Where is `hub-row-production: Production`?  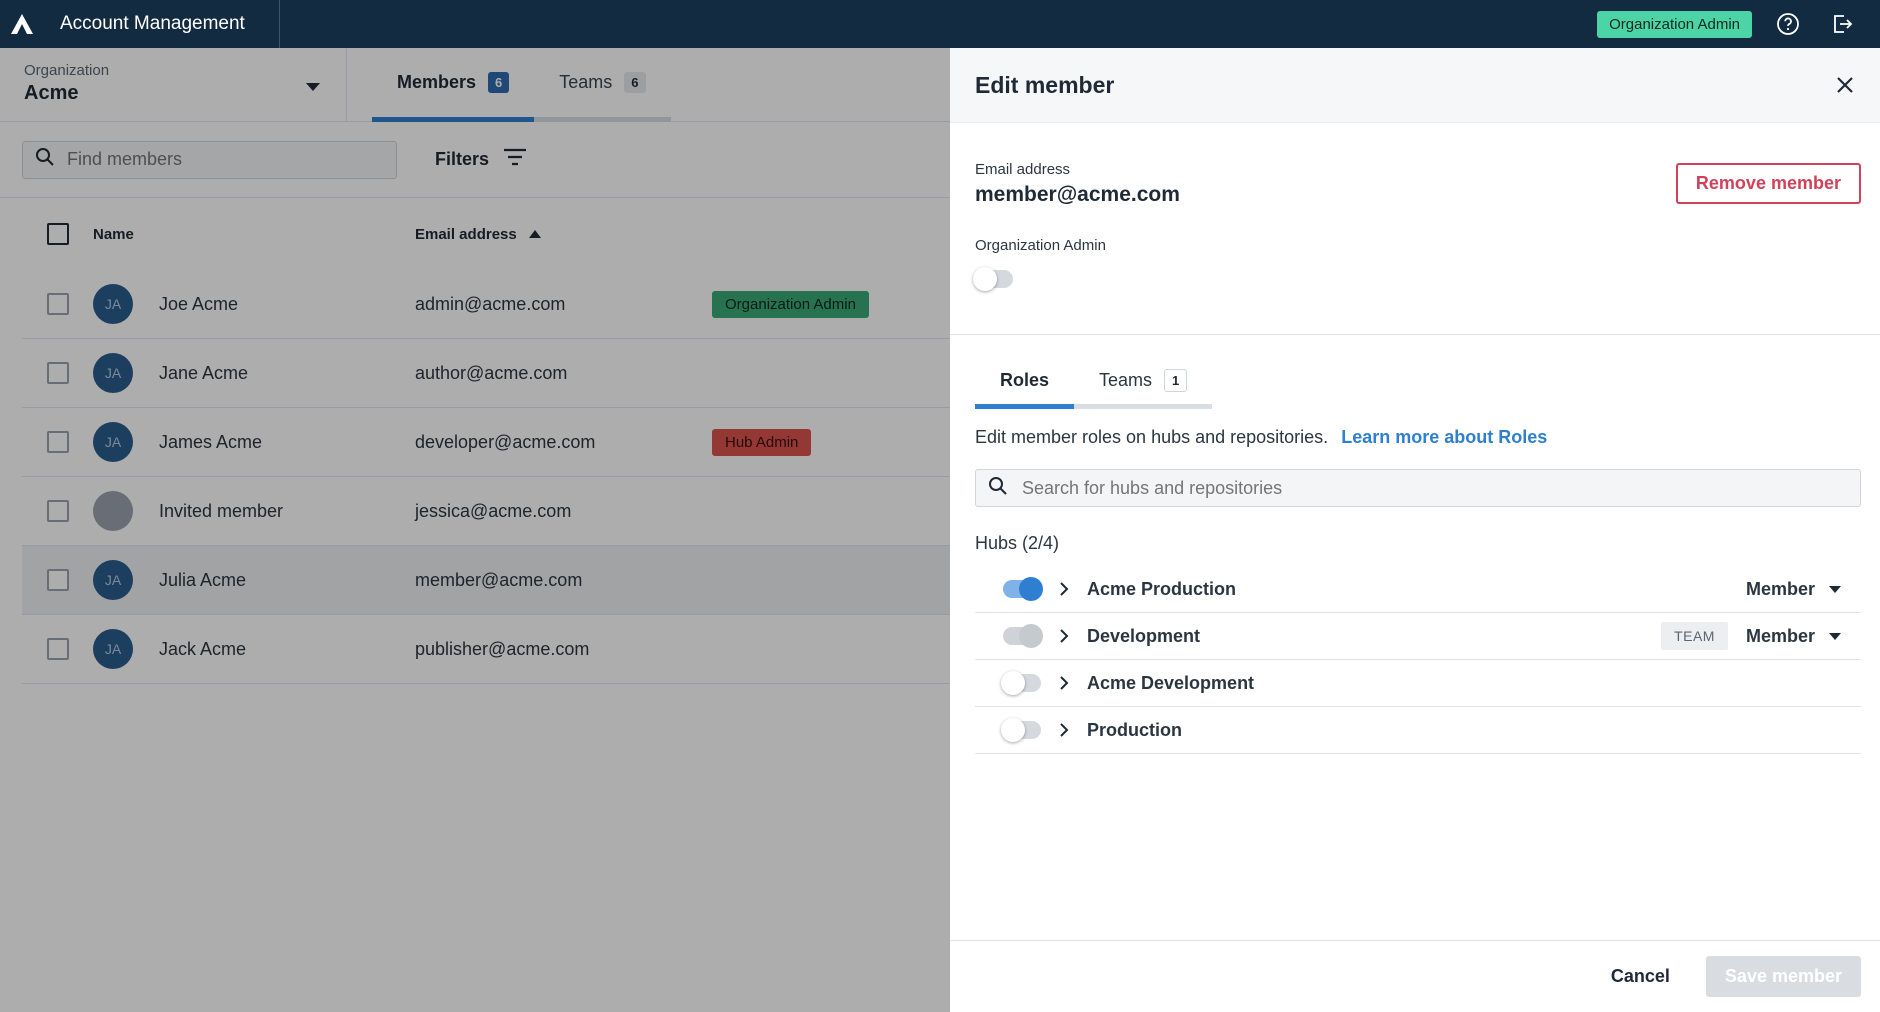 hub-row-production: Production is located at coordinates (1418, 730).